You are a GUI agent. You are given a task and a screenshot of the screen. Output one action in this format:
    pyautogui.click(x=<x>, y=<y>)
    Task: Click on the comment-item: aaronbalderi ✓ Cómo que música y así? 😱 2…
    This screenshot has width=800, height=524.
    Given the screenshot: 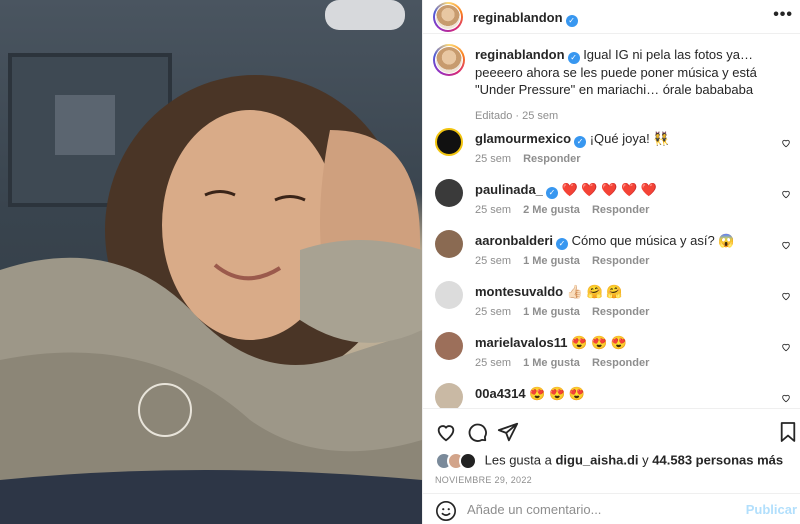 What is the action you would take?
    pyautogui.click(x=615, y=250)
    